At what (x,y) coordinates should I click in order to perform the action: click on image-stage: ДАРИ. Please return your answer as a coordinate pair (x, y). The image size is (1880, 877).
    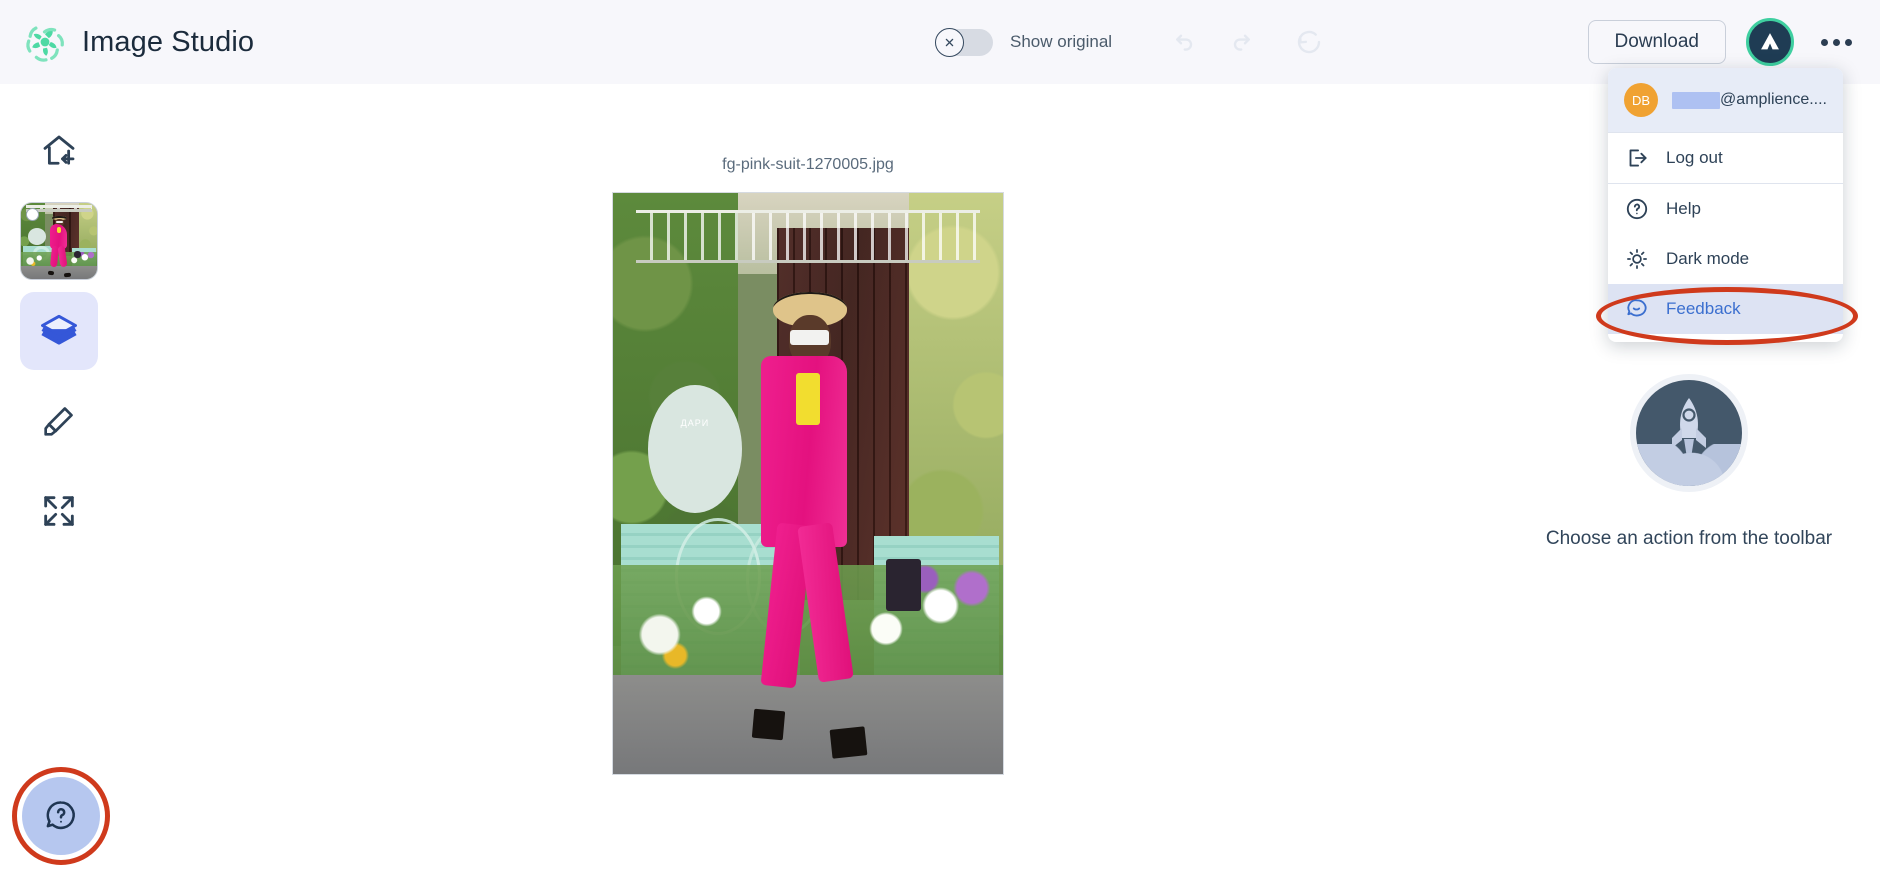
    Looking at the image, I should click on (808, 483).